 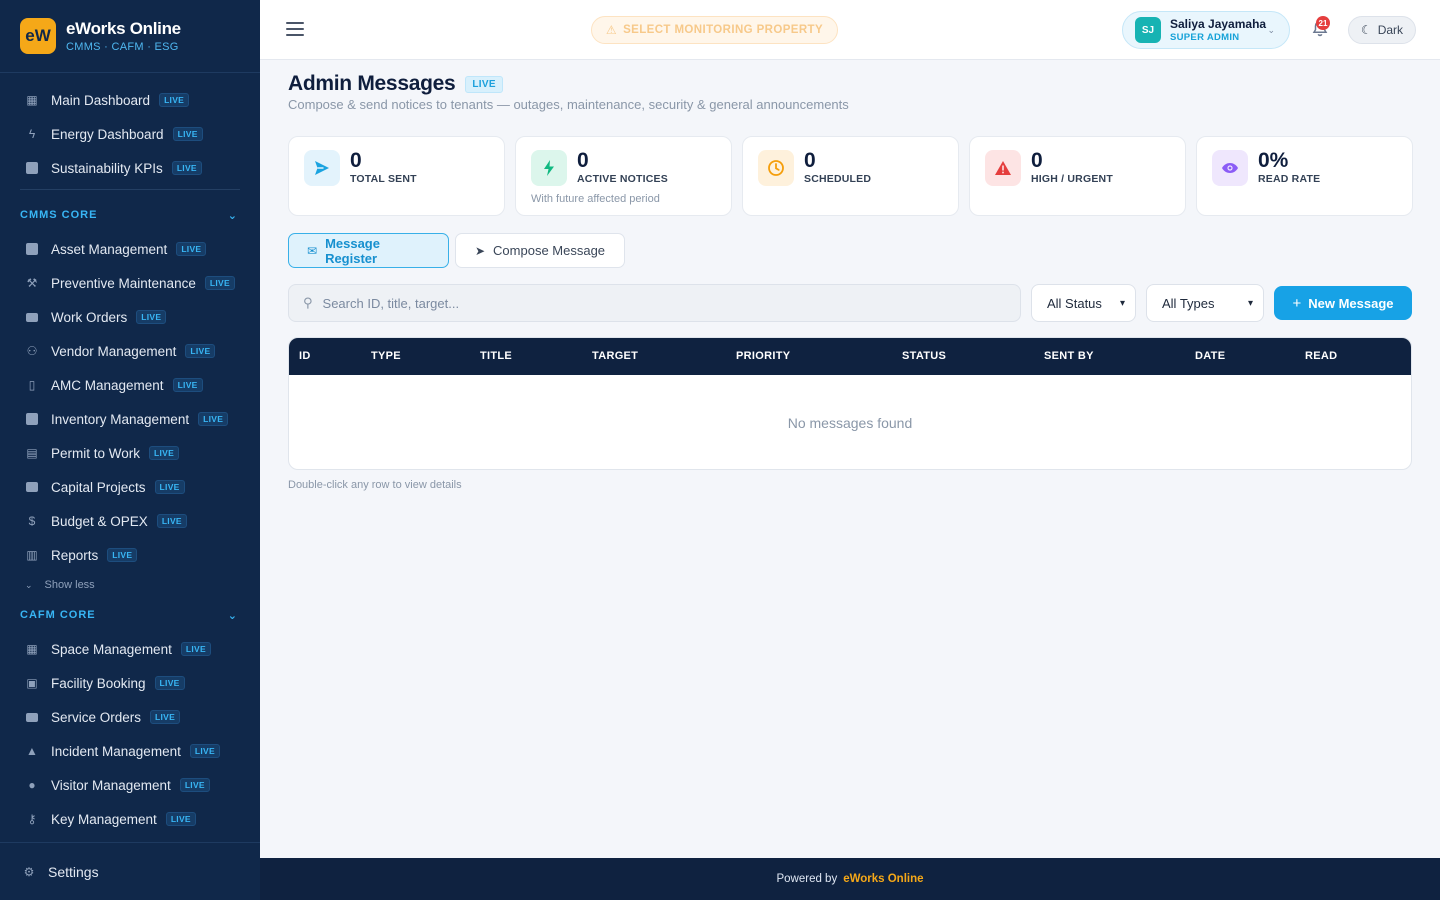 I want to click on sidebar-item-label: Facility Booking, so click(x=98, y=683).